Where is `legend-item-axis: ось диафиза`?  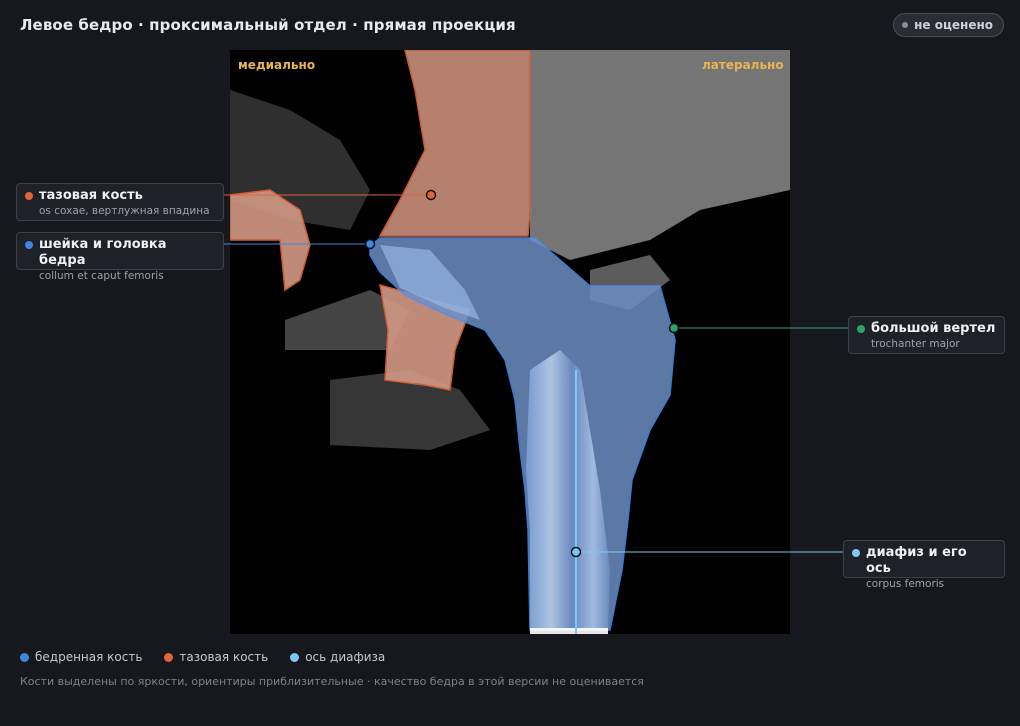
legend-item-axis: ось диафиза is located at coordinates (337, 657).